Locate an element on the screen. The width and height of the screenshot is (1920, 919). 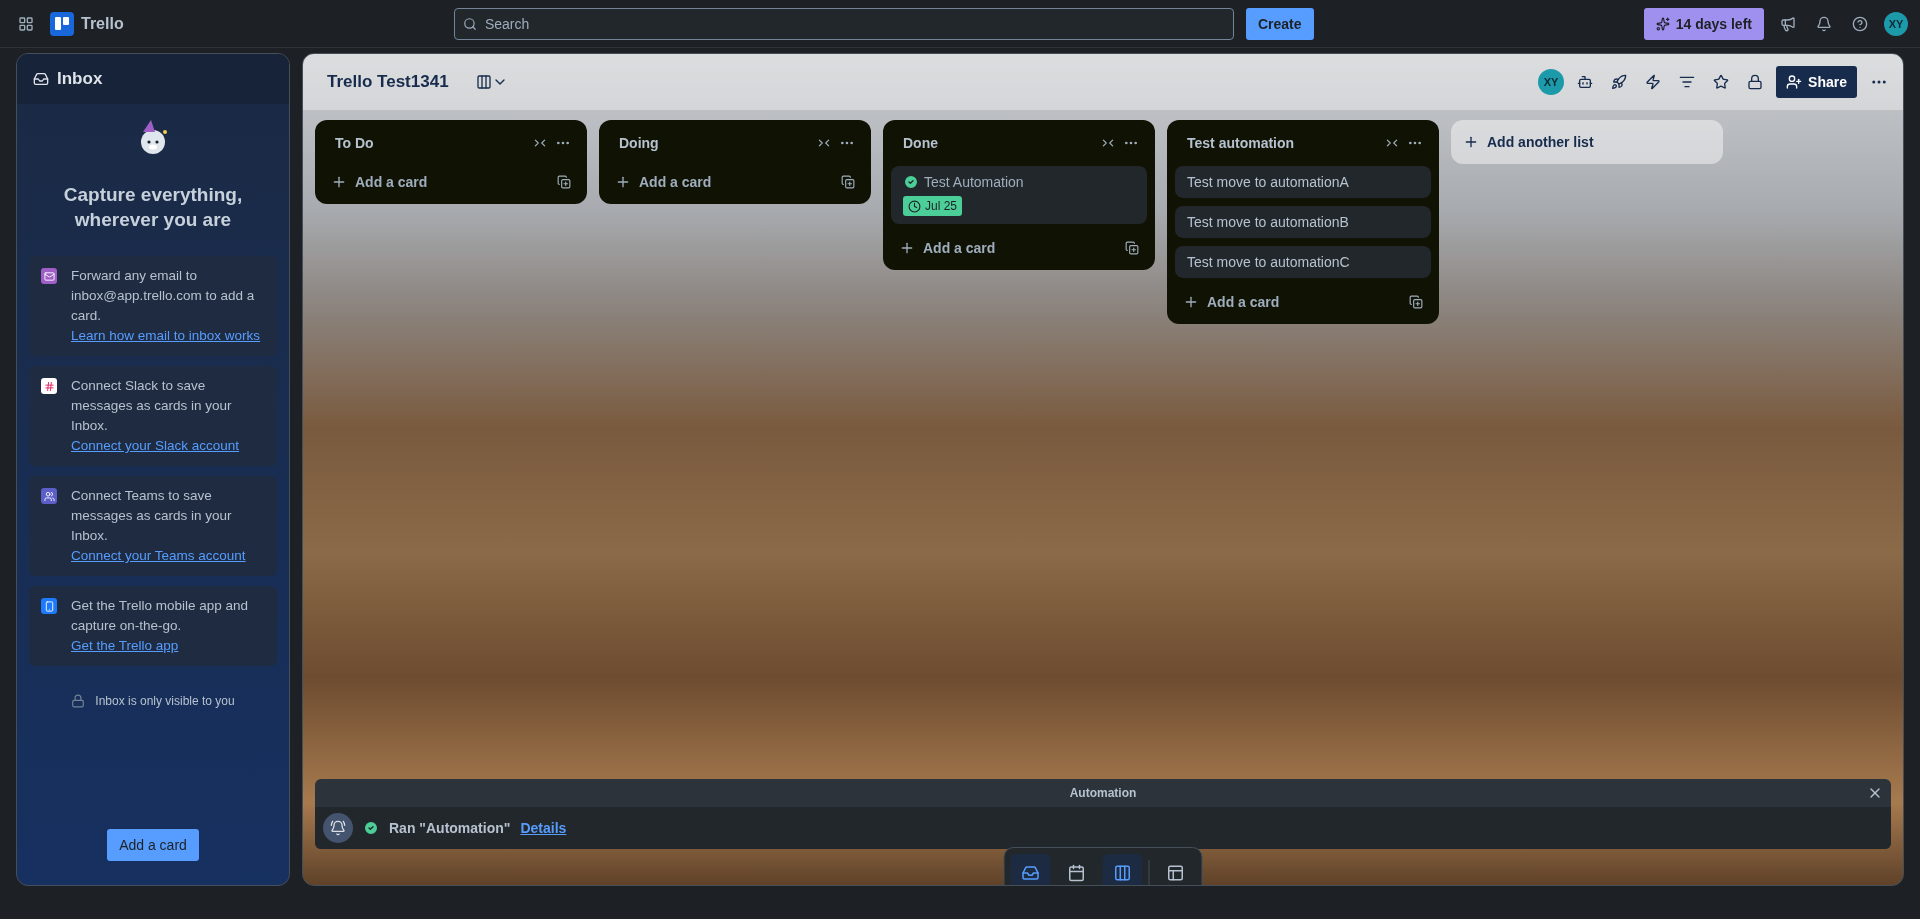
bell-avatar-icon is located at coordinates (338, 828).